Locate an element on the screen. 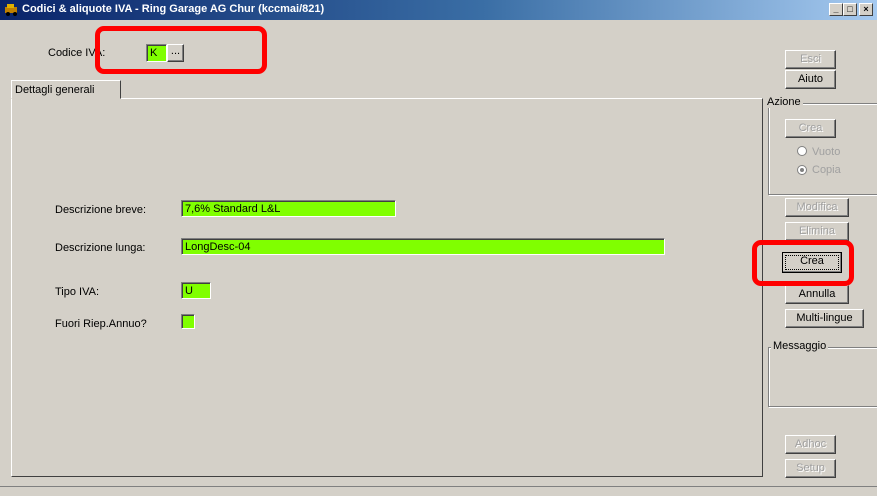  copia-radio is located at coordinates (802, 170).